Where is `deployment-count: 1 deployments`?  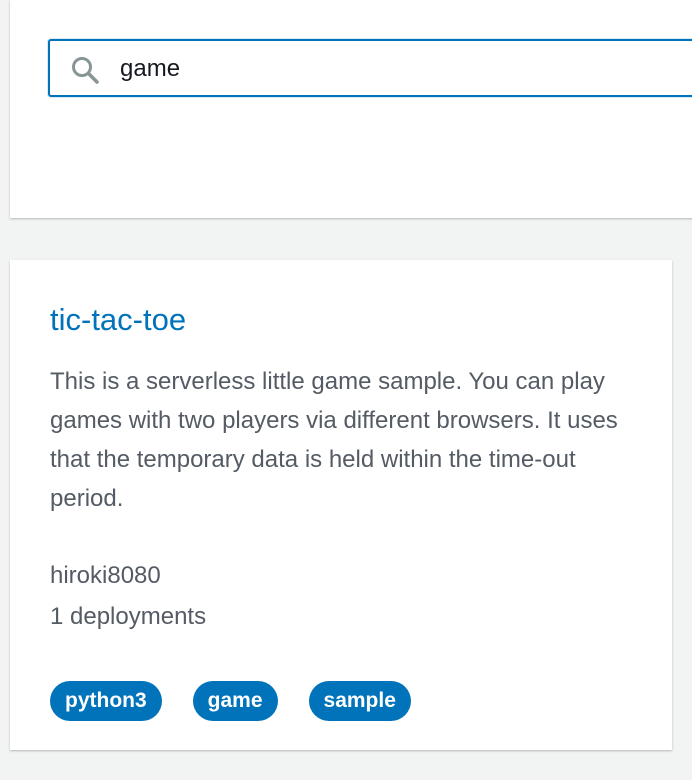
deployment-count: 1 deployments is located at coordinates (128, 616).